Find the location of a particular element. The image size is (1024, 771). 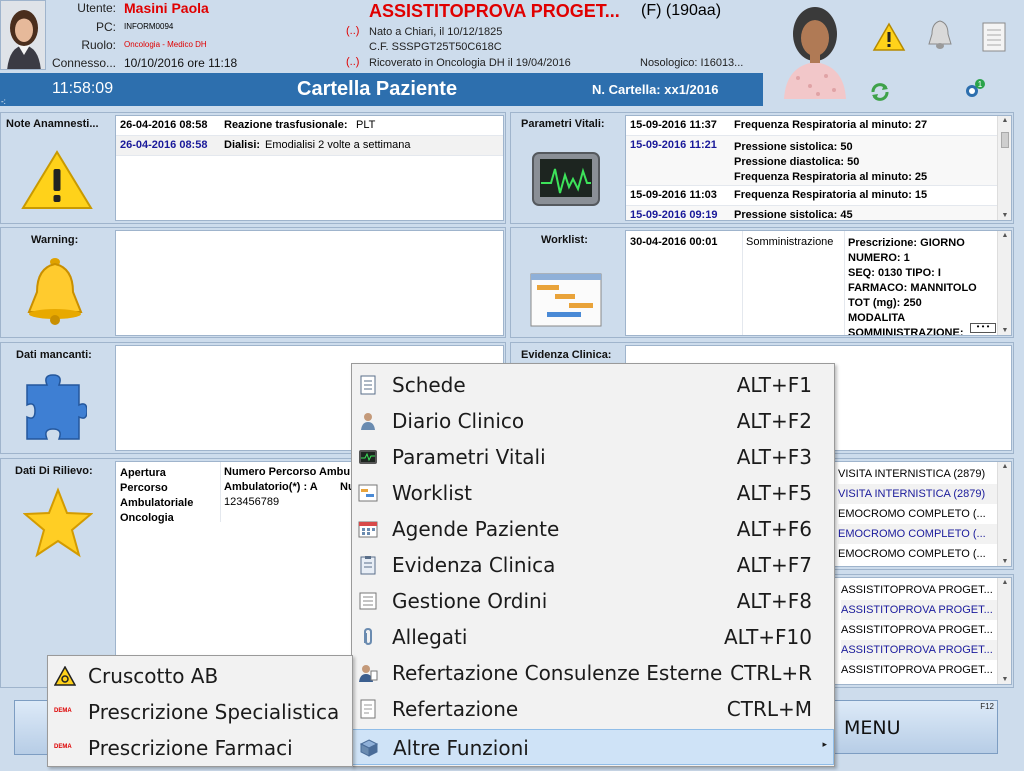

menu-item-schede: Schede ALT+F1 is located at coordinates (593, 385).